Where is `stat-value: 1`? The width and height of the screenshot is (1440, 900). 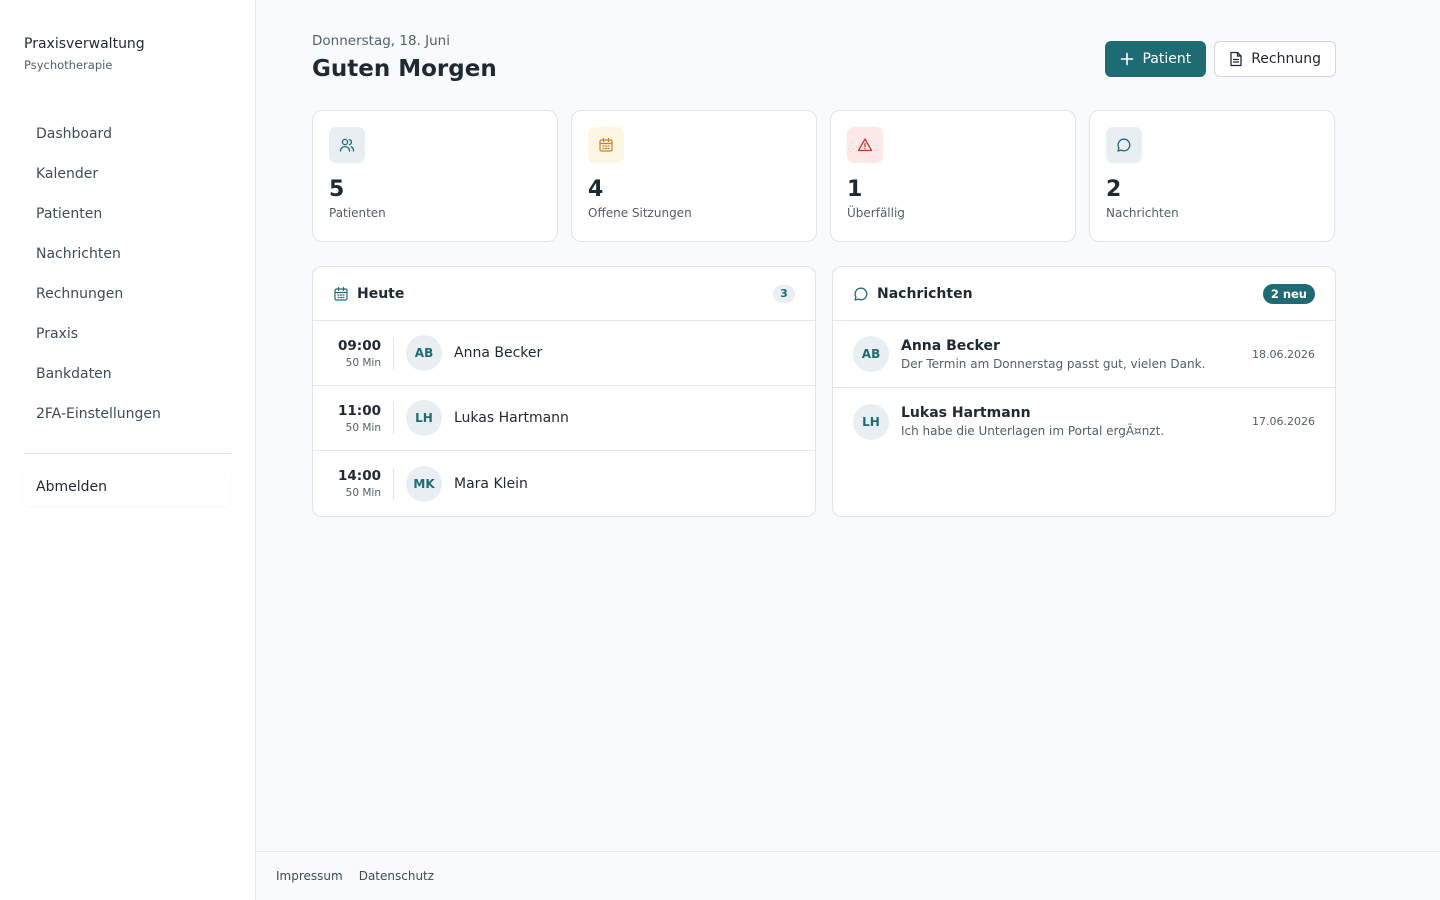 stat-value: 1 is located at coordinates (855, 189).